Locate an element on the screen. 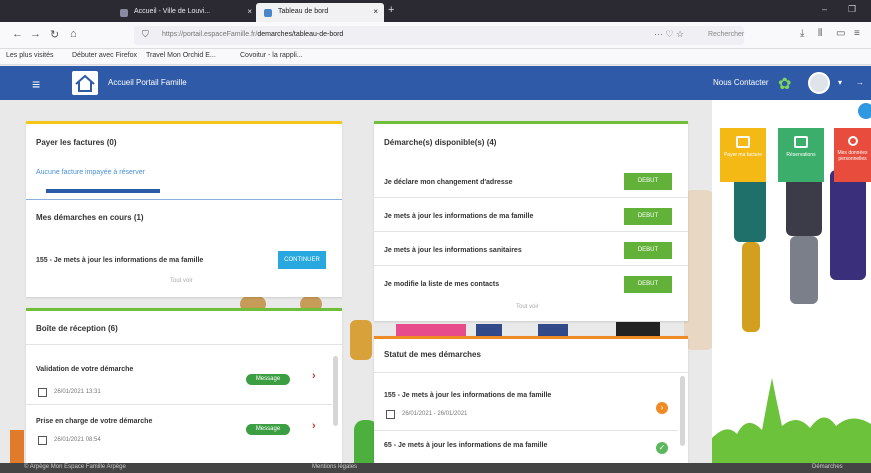 This screenshot has height=473, width=871. hamburger-menu-icon: ≡ is located at coordinates (36, 84).